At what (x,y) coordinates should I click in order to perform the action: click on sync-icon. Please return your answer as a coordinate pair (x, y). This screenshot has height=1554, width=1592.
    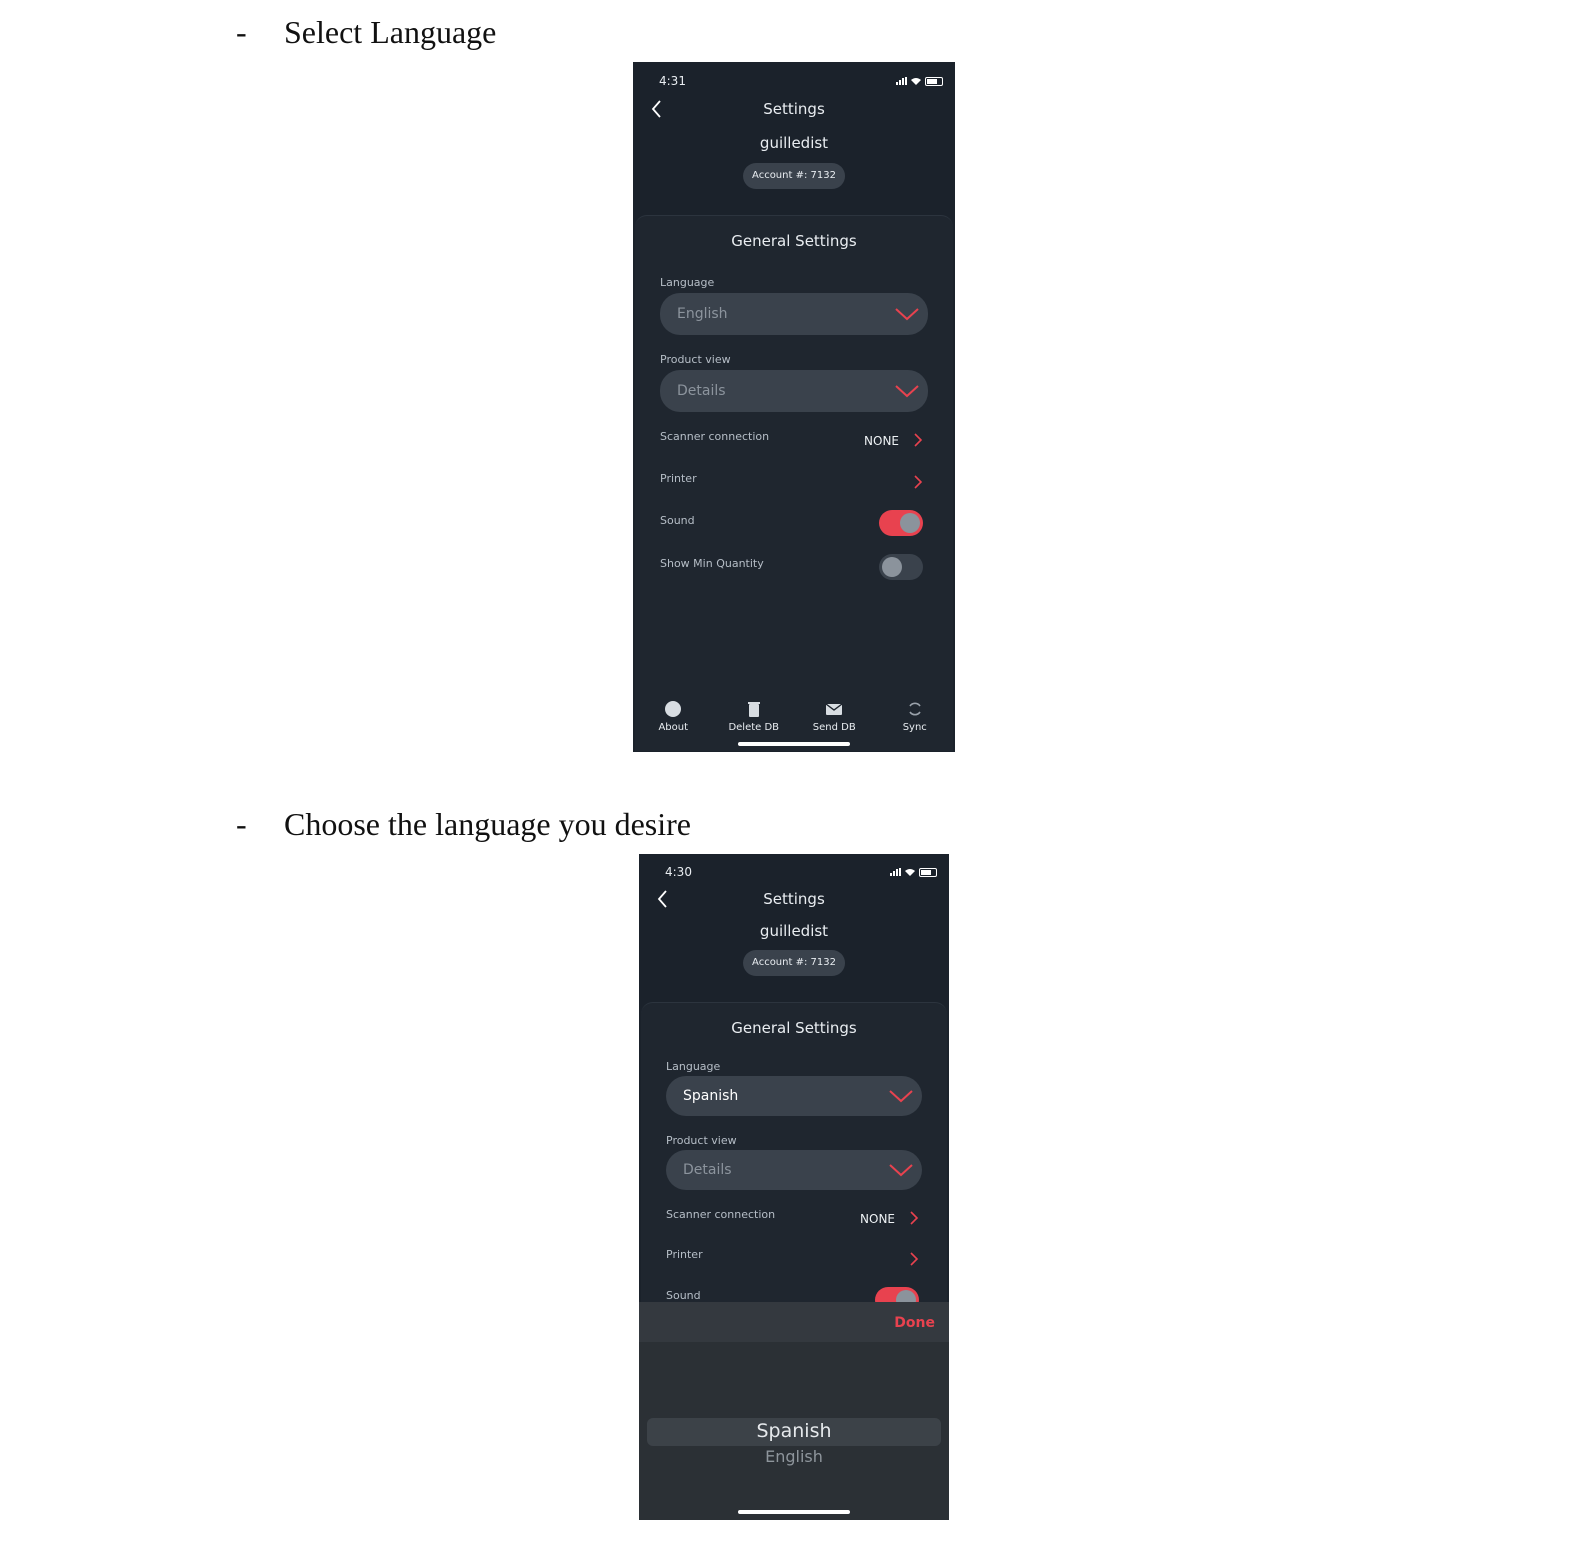
    Looking at the image, I should click on (915, 709).